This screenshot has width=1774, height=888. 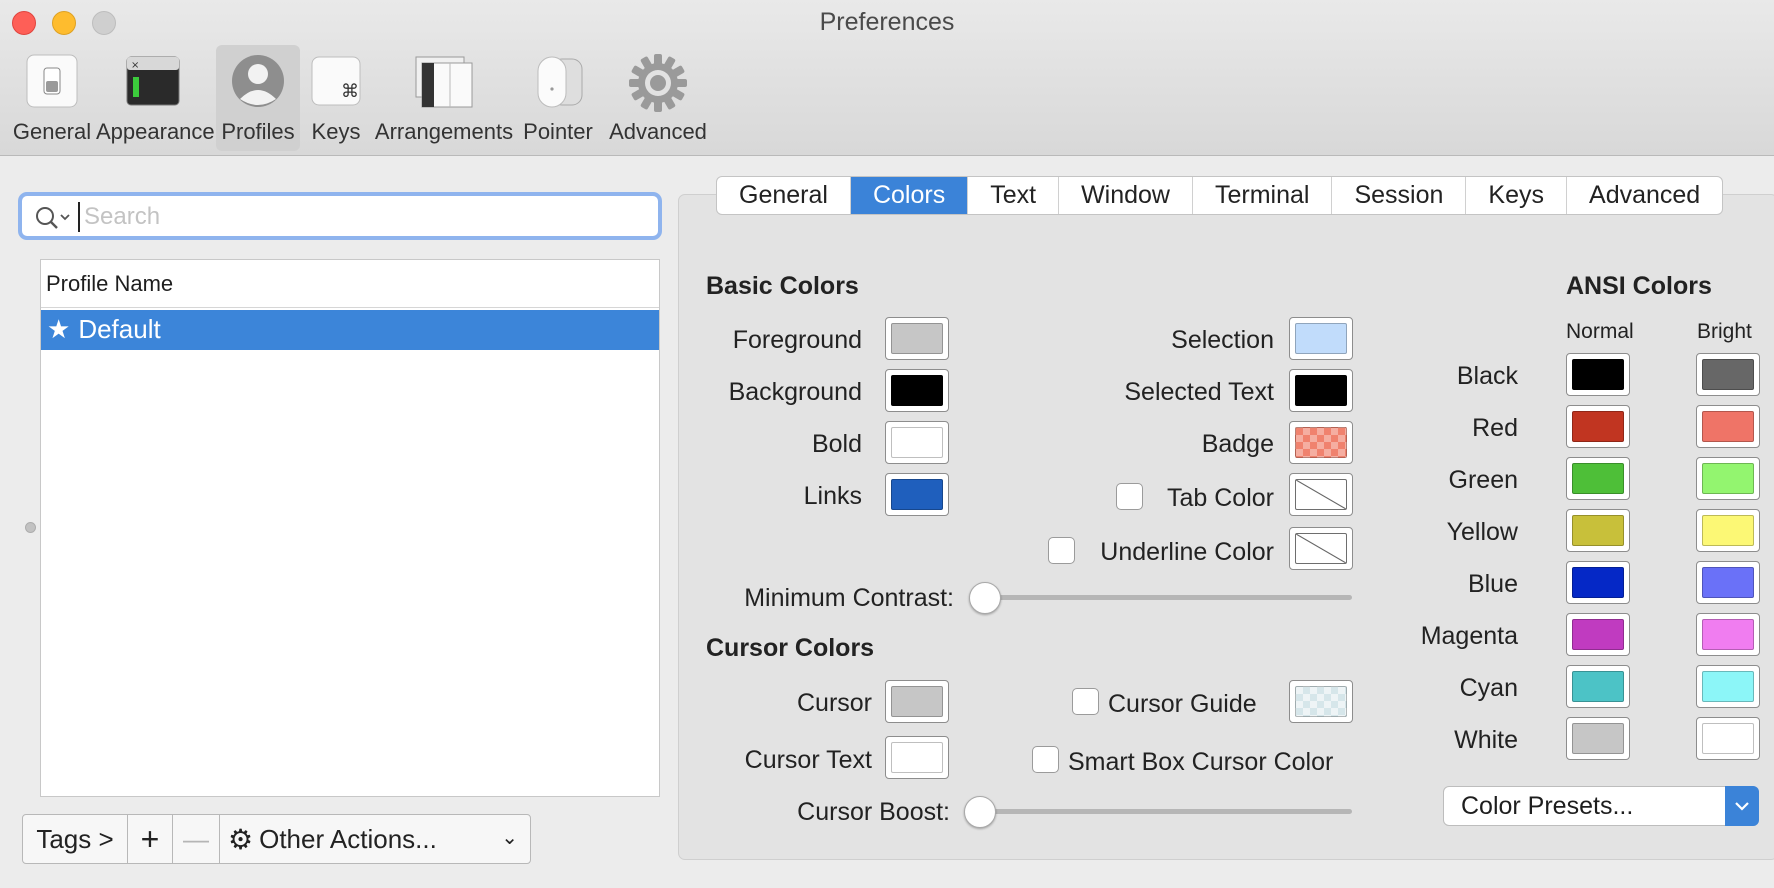 I want to click on minimum-contrast-slider-track, so click(x=1169, y=597).